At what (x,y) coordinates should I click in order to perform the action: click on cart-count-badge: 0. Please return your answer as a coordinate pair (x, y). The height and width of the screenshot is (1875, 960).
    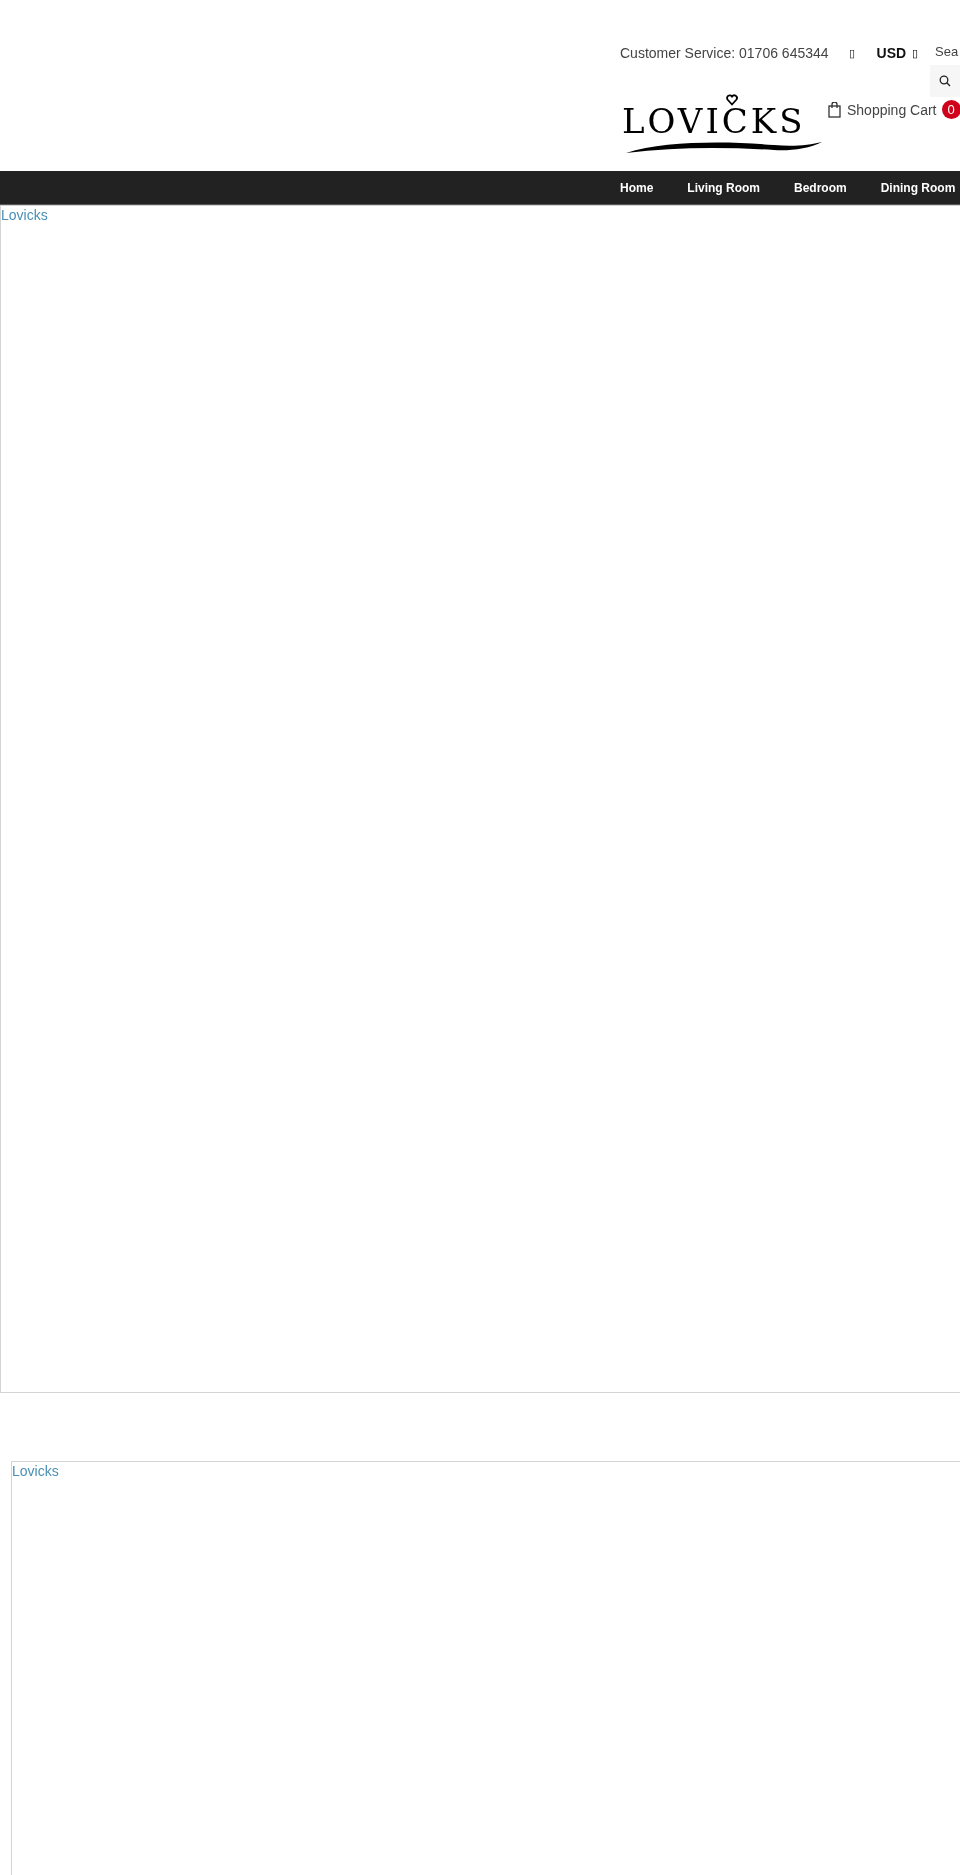
    Looking at the image, I should click on (950, 109).